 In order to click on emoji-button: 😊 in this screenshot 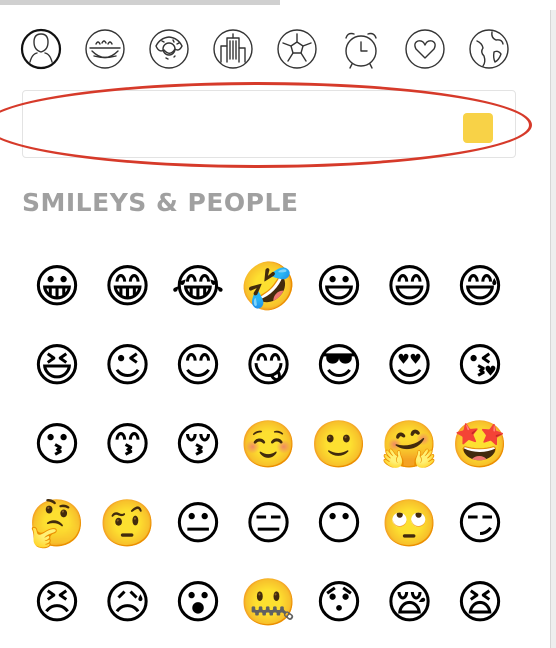, I will do `click(198, 365)`.